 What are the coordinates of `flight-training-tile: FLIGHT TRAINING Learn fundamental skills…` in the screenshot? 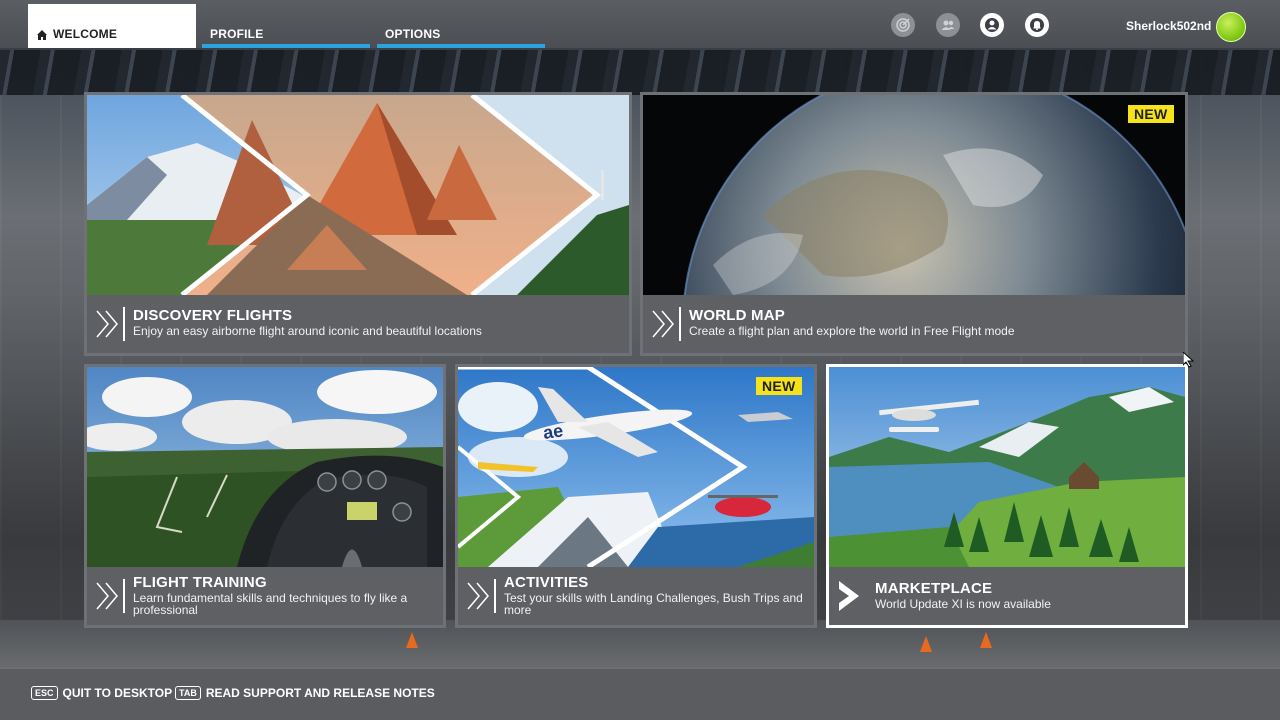 It's located at (265, 496).